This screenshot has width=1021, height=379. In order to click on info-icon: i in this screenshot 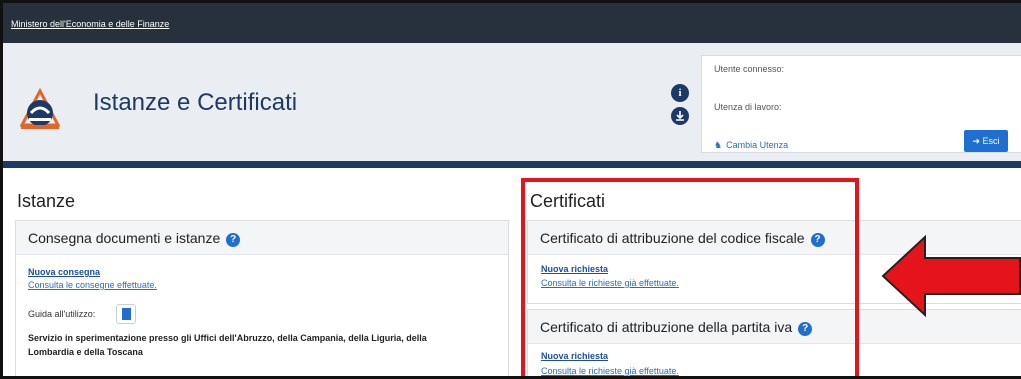, I will do `click(680, 93)`.